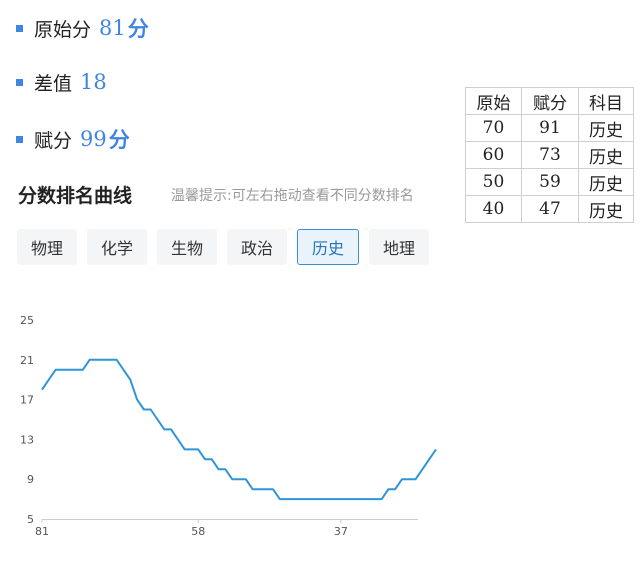 Image resolution: width=643 pixels, height=562 pixels. Describe the element at coordinates (53, 140) in the screenshot. I see `stat-label: 赋分` at that location.